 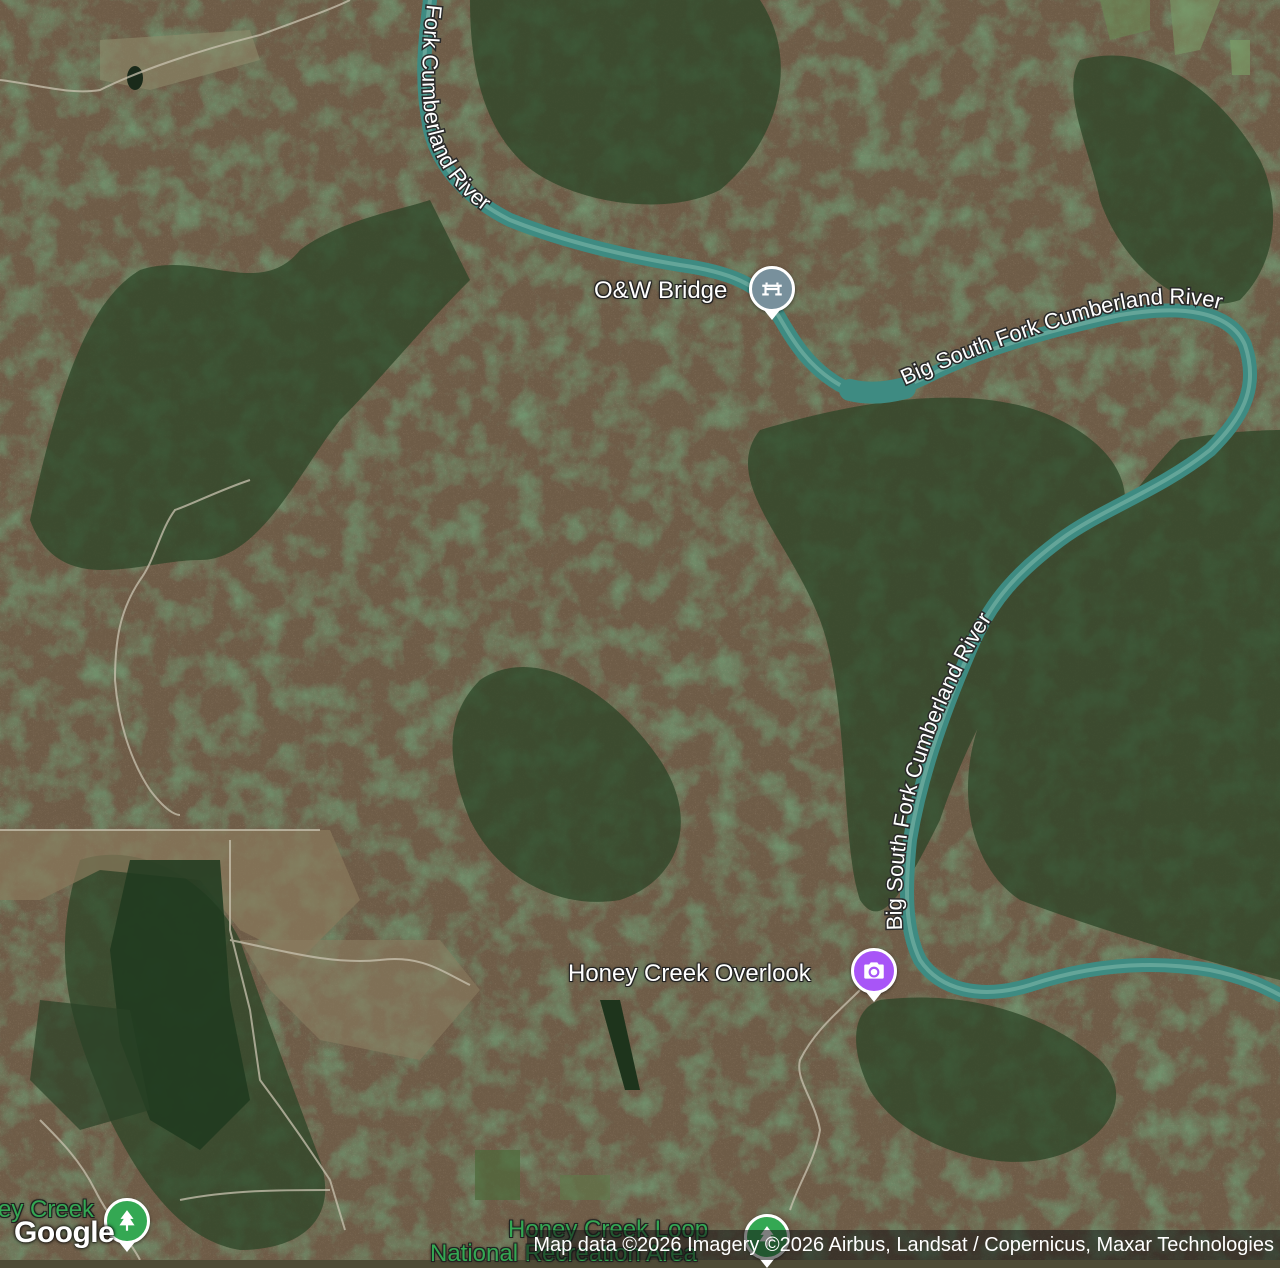 I want to click on camera-icon, so click(x=874, y=970).